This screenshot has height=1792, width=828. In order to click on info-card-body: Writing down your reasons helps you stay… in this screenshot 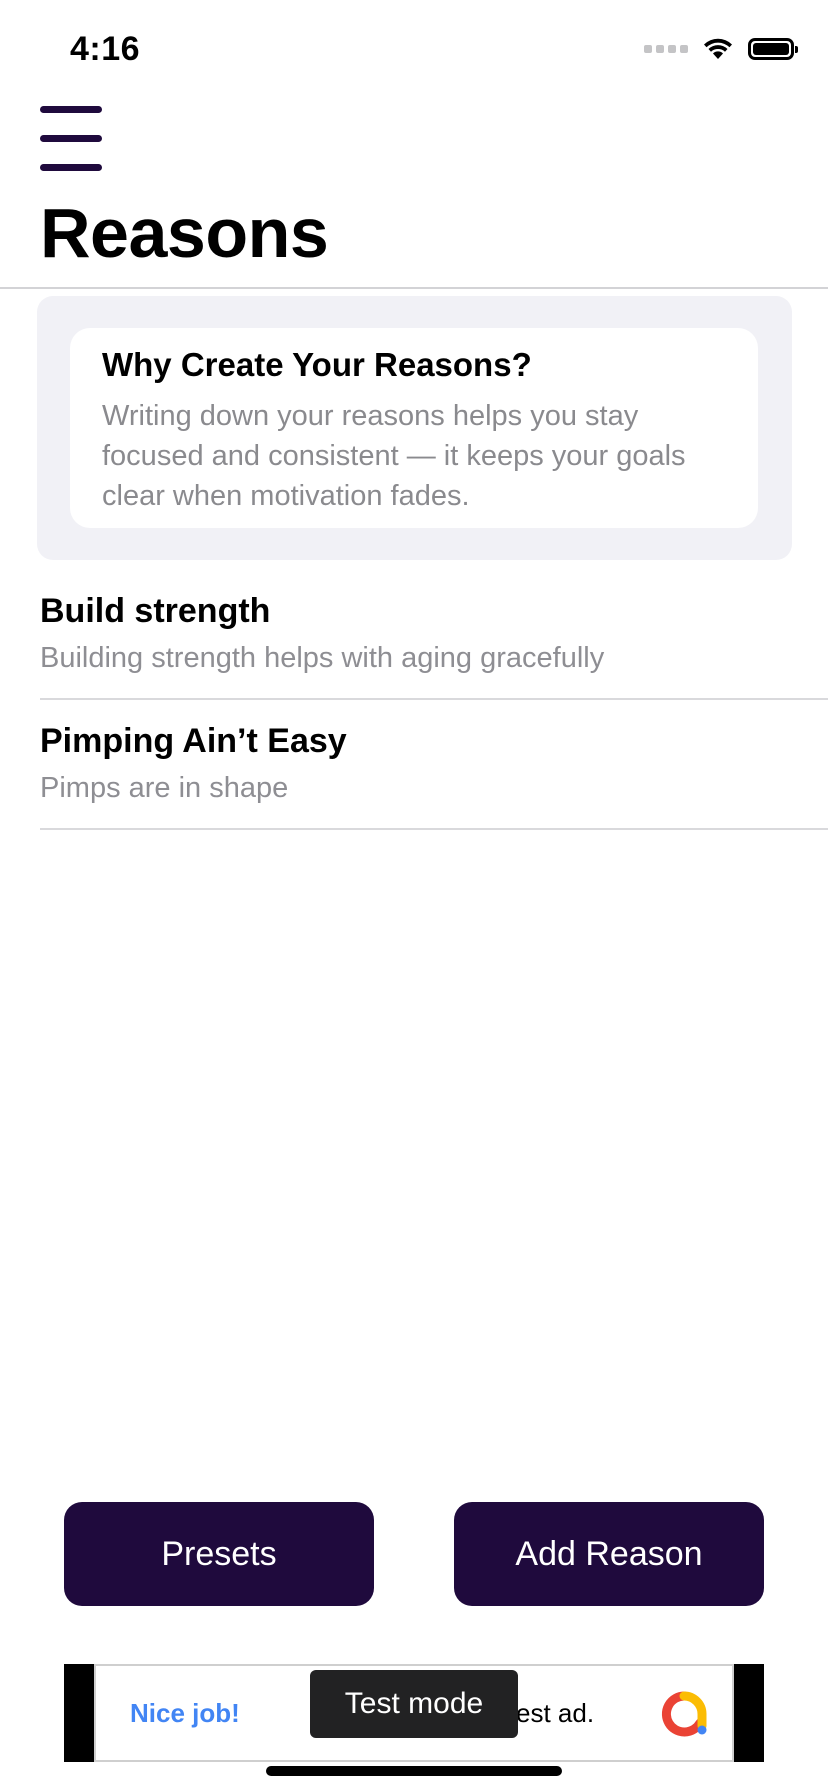, I will do `click(394, 456)`.